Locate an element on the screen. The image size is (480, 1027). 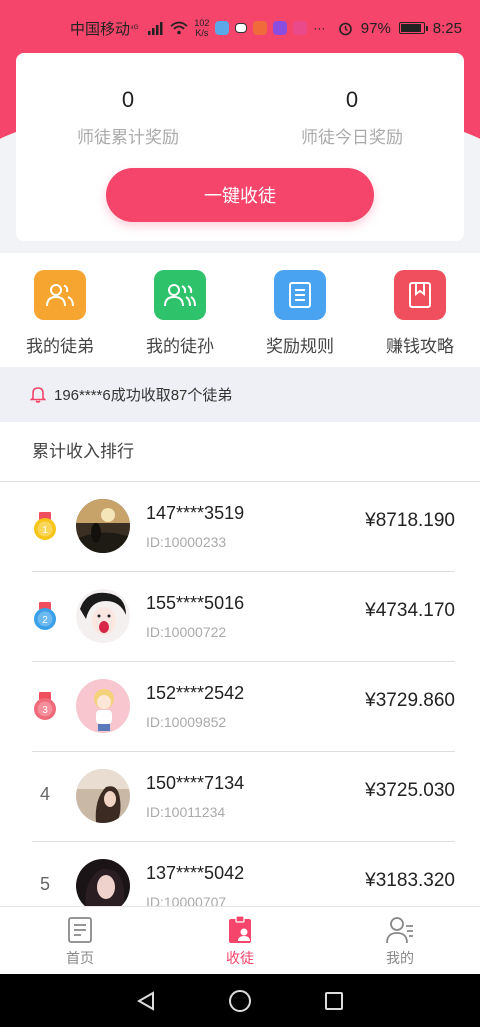
silver-medal-icon: 2 is located at coordinates (45, 616).